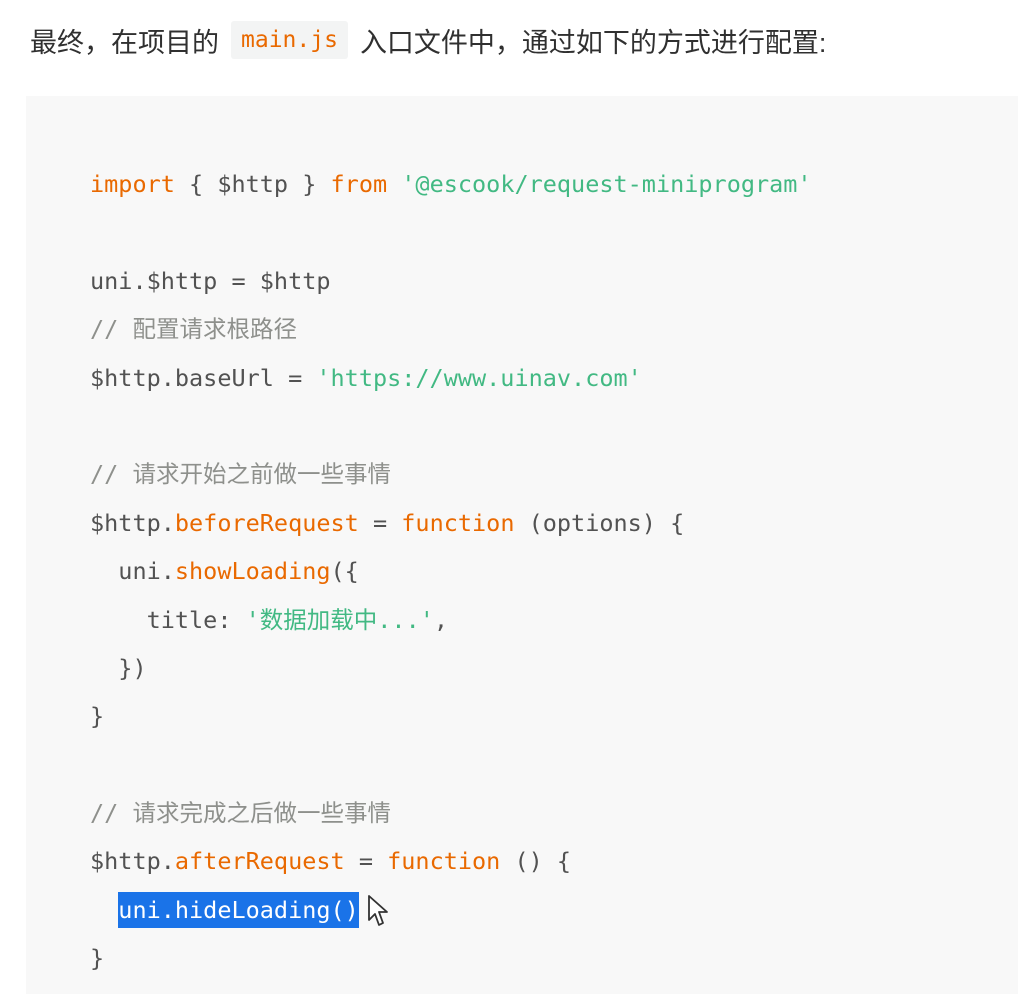 The width and height of the screenshot is (1018, 994). I want to click on code-line-assign-http: uni.$http = $http, so click(451, 281).